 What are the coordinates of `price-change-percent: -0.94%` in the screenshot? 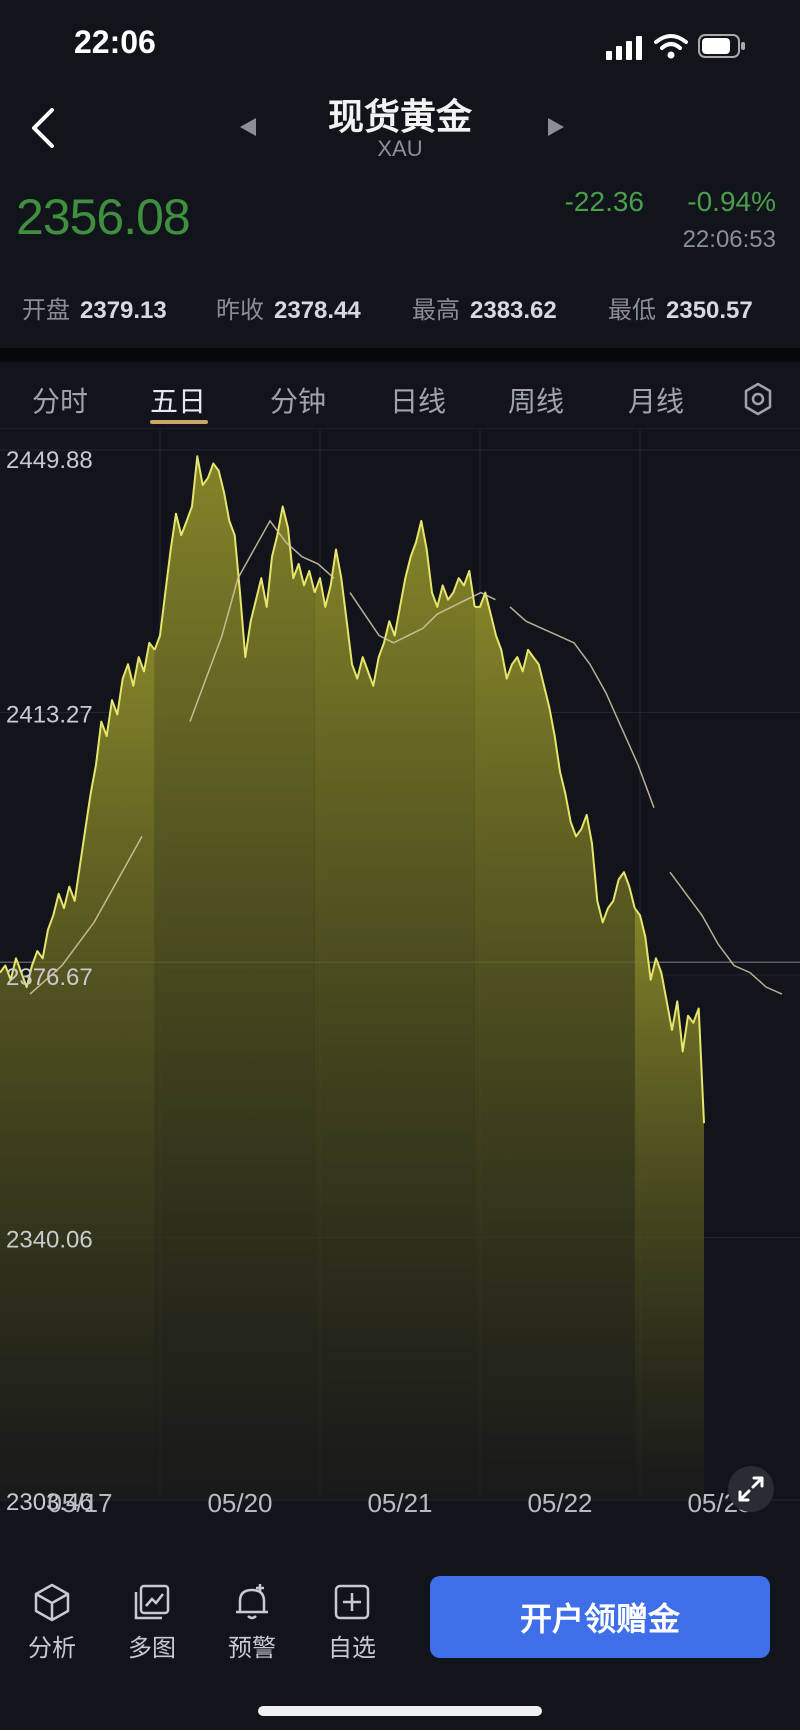 It's located at (731, 201).